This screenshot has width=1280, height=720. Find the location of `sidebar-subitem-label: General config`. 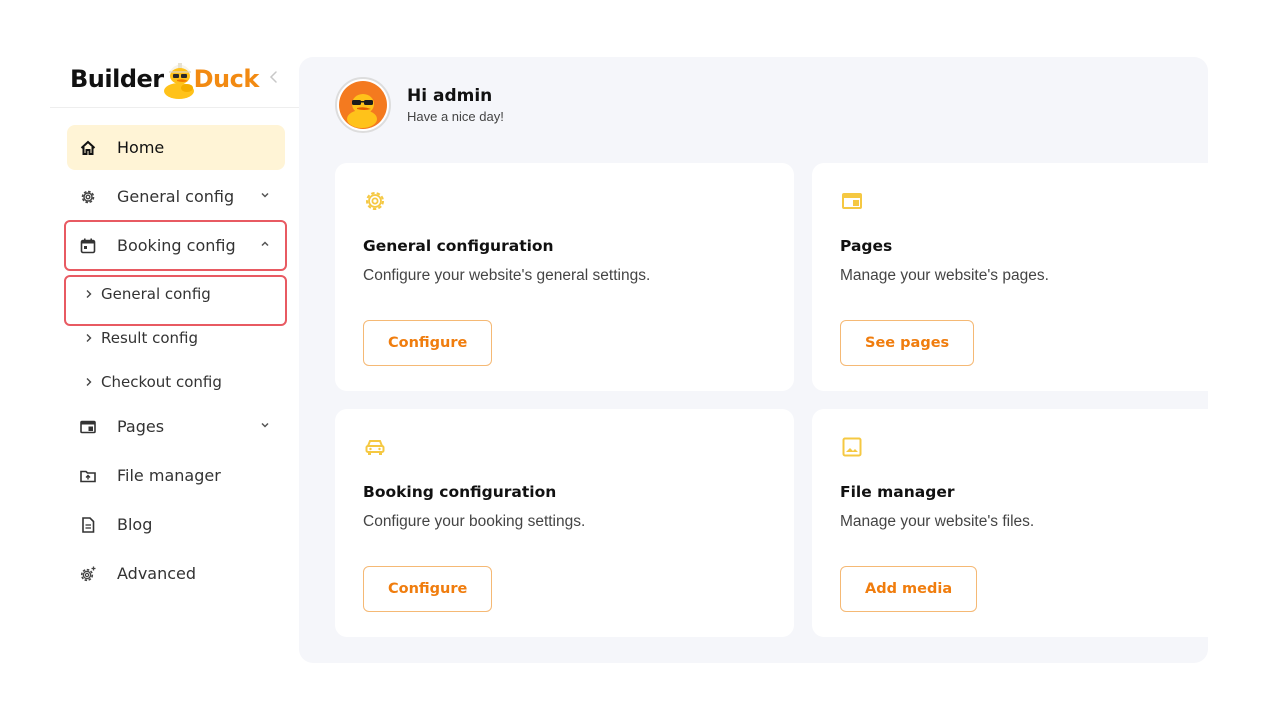

sidebar-subitem-label: General config is located at coordinates (156, 294).